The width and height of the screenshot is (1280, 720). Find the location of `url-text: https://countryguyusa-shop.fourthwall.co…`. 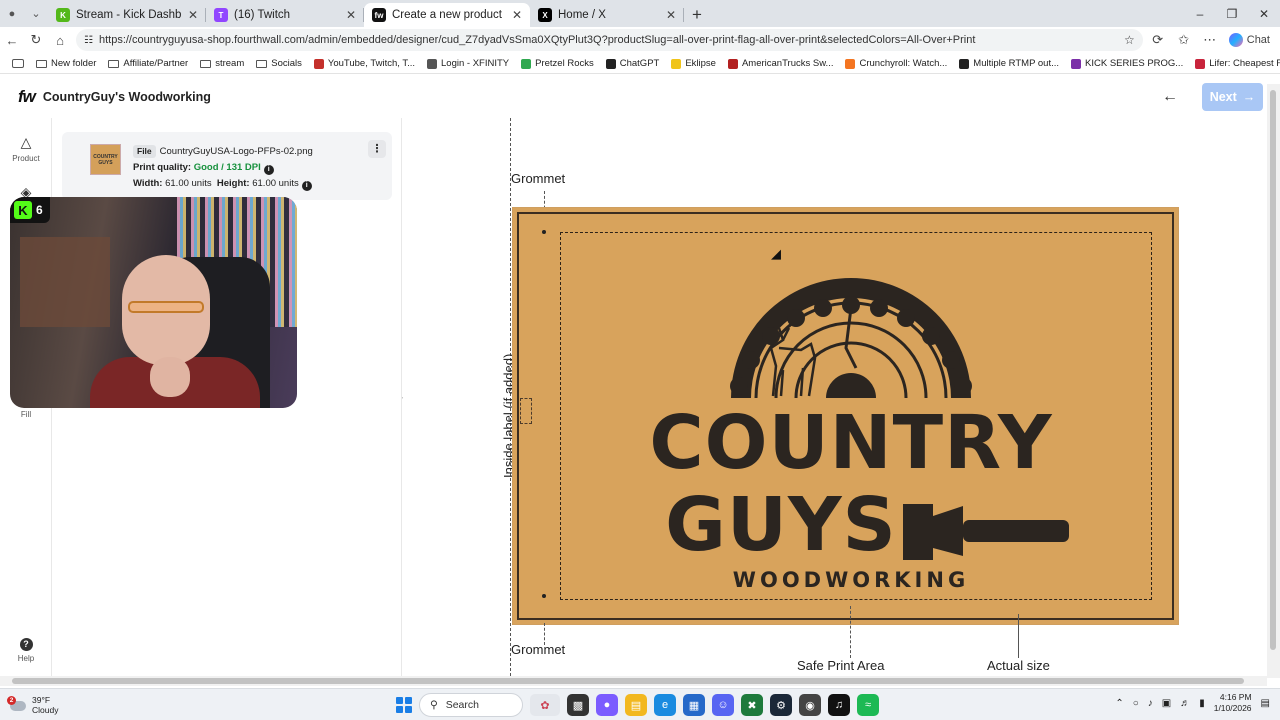

url-text: https://countryguyusa-shop.fourthwall.co… is located at coordinates (537, 40).